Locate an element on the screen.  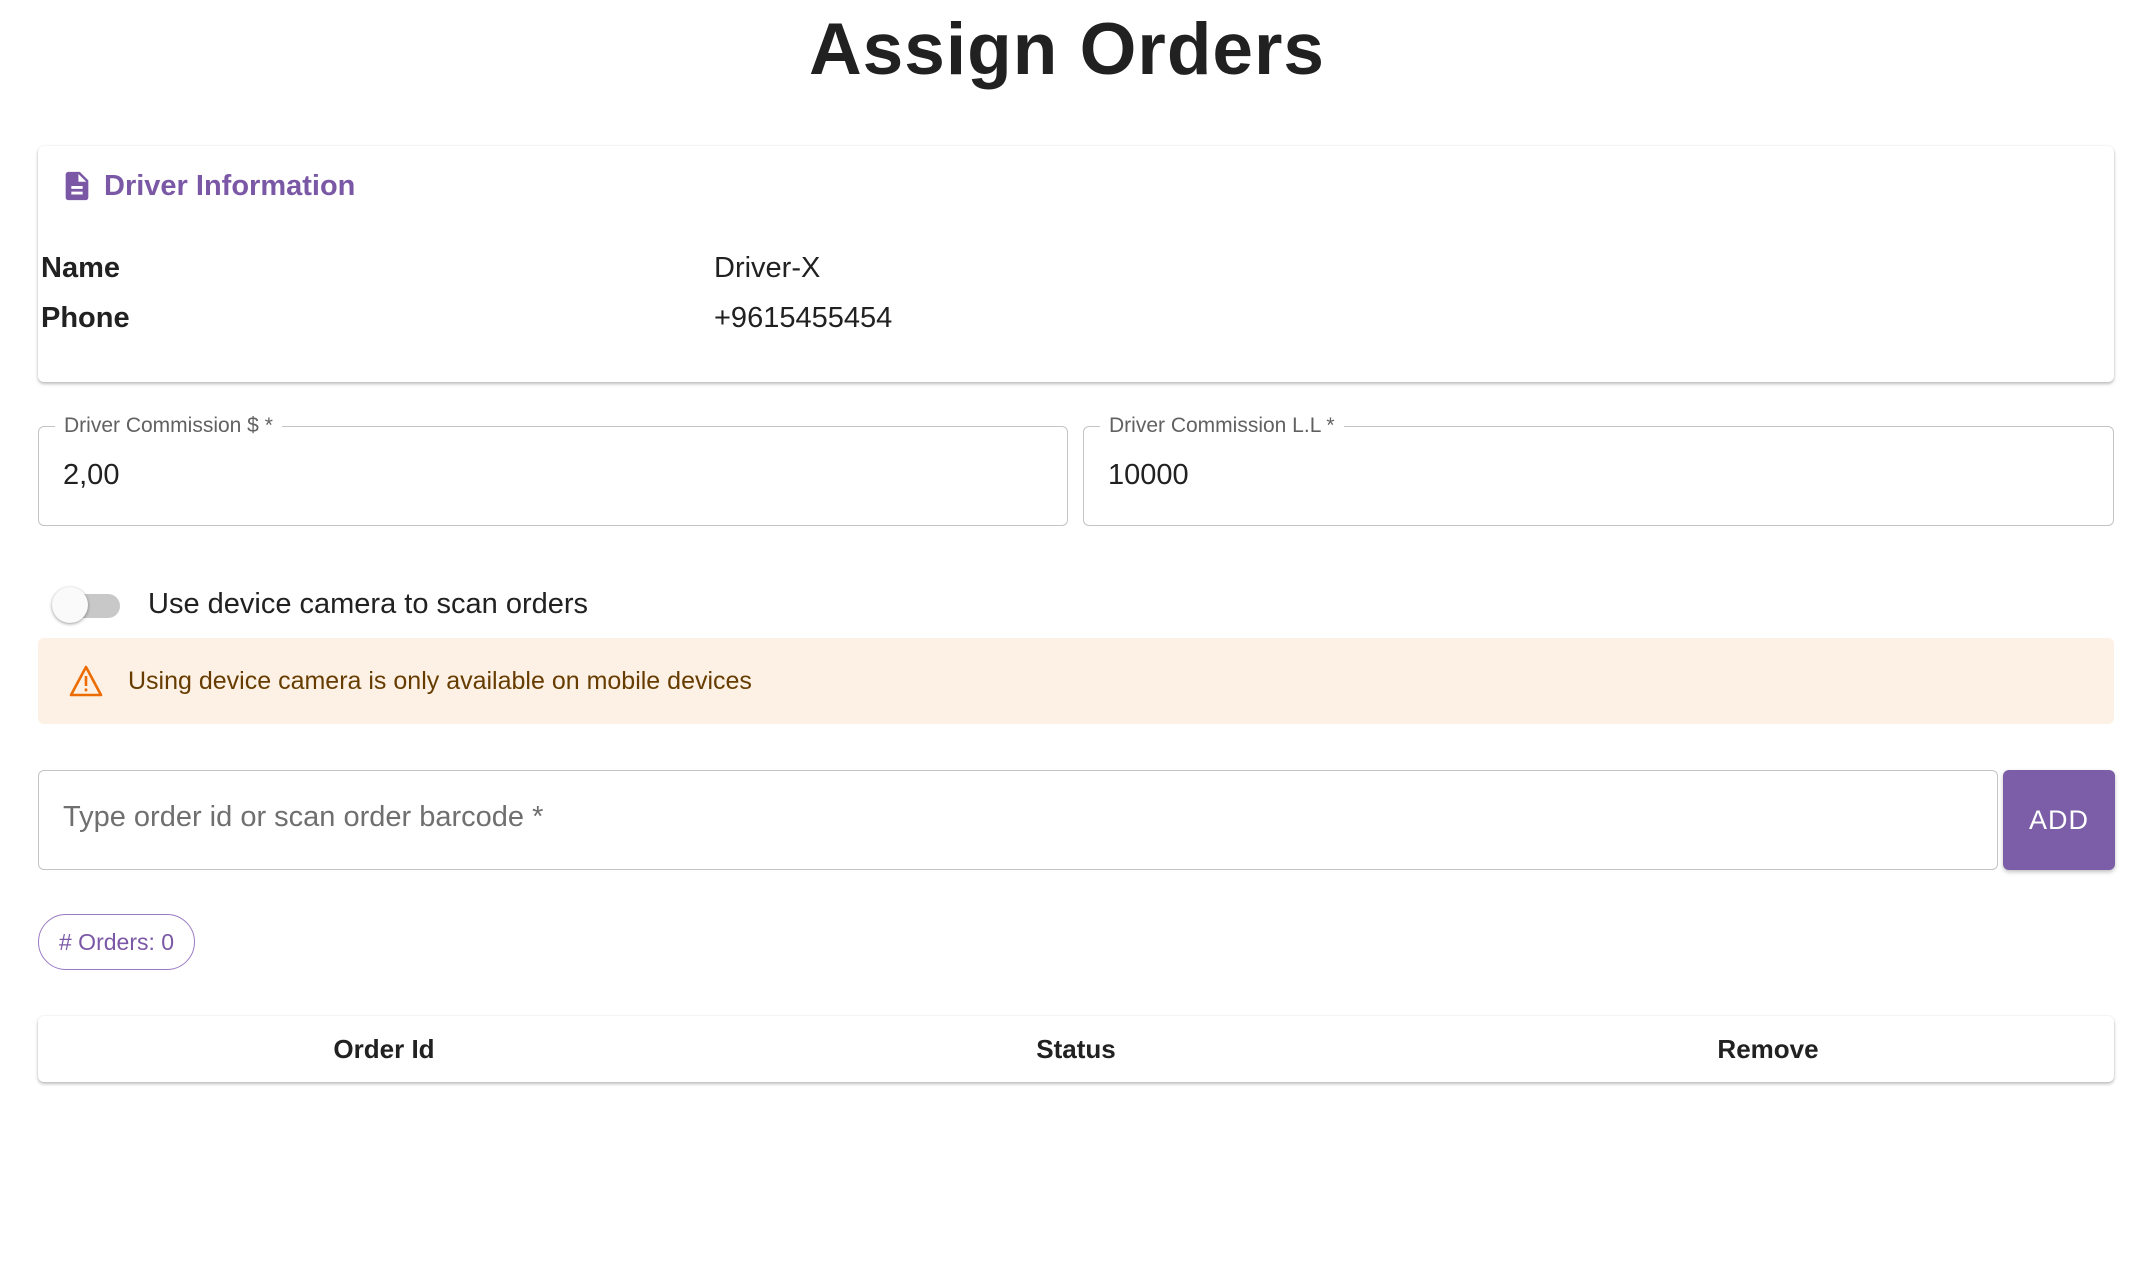
camera-toggle-label: Use device camera to scan orders is located at coordinates (368, 604).